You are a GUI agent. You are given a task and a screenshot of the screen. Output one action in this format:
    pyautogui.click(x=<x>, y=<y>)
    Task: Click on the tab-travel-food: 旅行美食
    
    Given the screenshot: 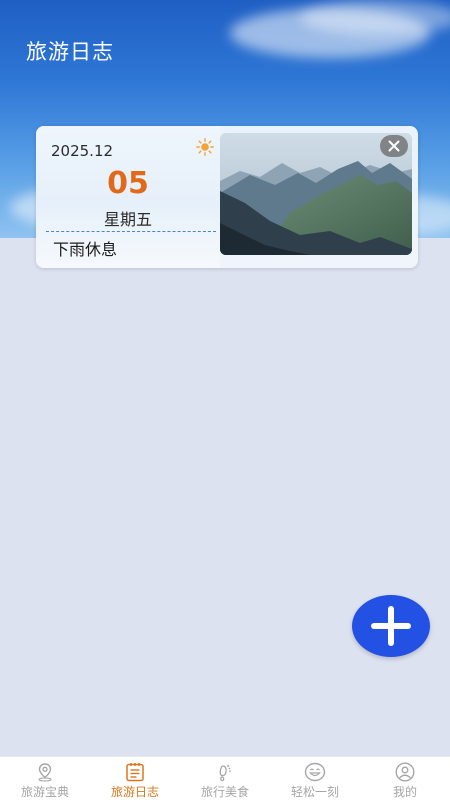 What is the action you would take?
    pyautogui.click(x=225, y=778)
    